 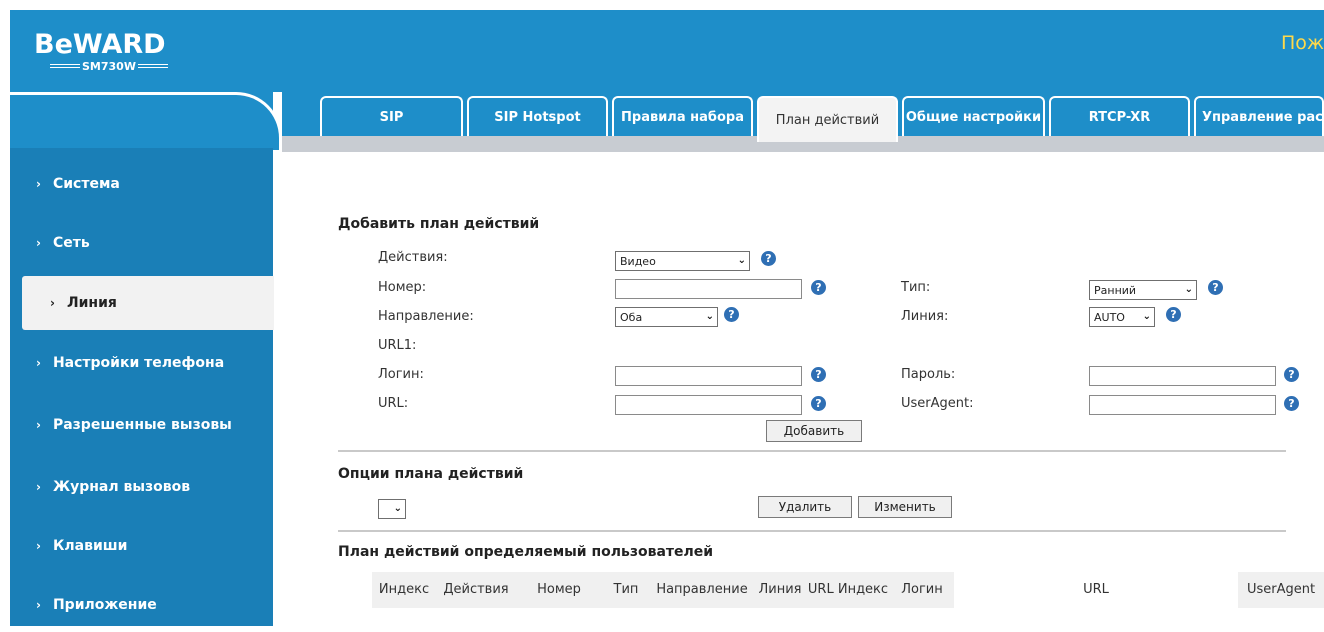 I want to click on login-label: Логин:, so click(x=401, y=374).